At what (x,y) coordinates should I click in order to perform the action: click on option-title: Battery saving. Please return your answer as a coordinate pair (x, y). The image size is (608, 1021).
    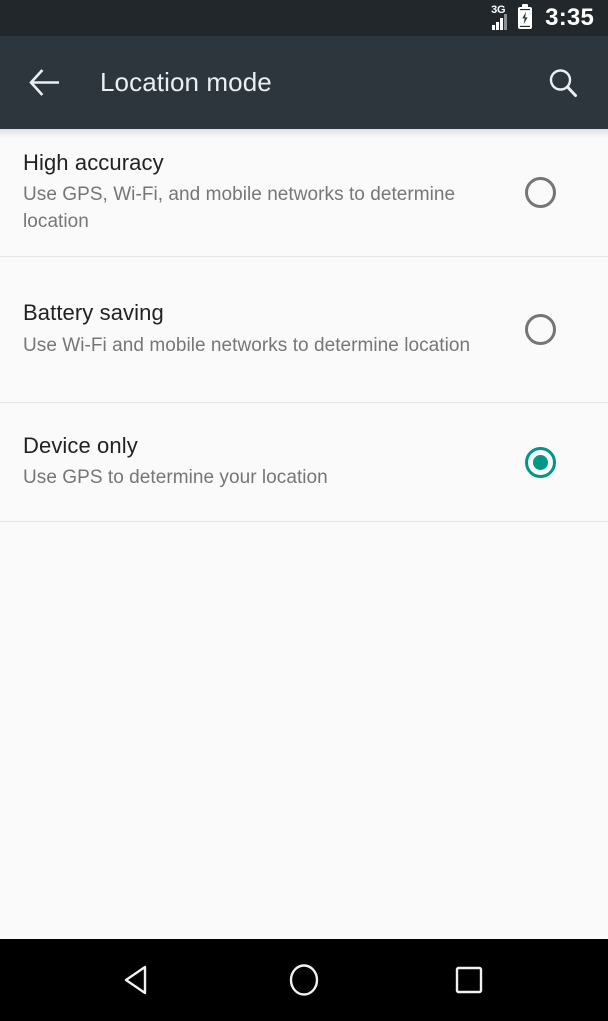
    Looking at the image, I should click on (93, 313).